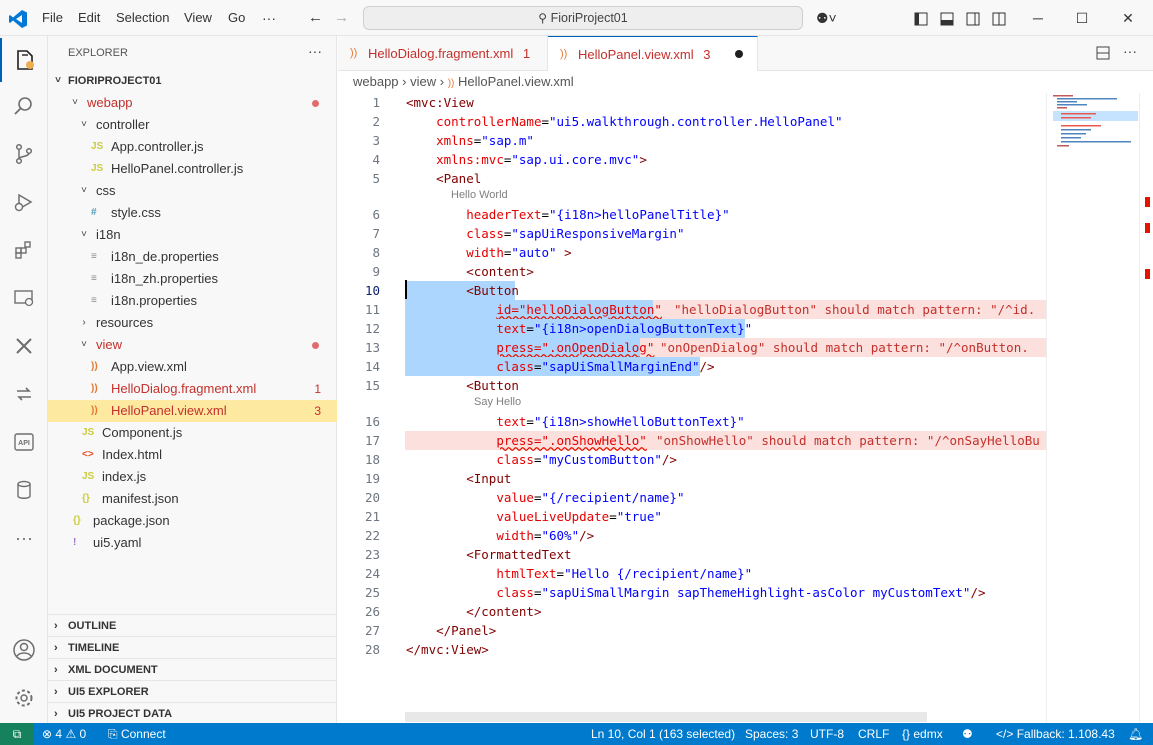  I want to click on editor-more-icon: ···, so click(1130, 51).